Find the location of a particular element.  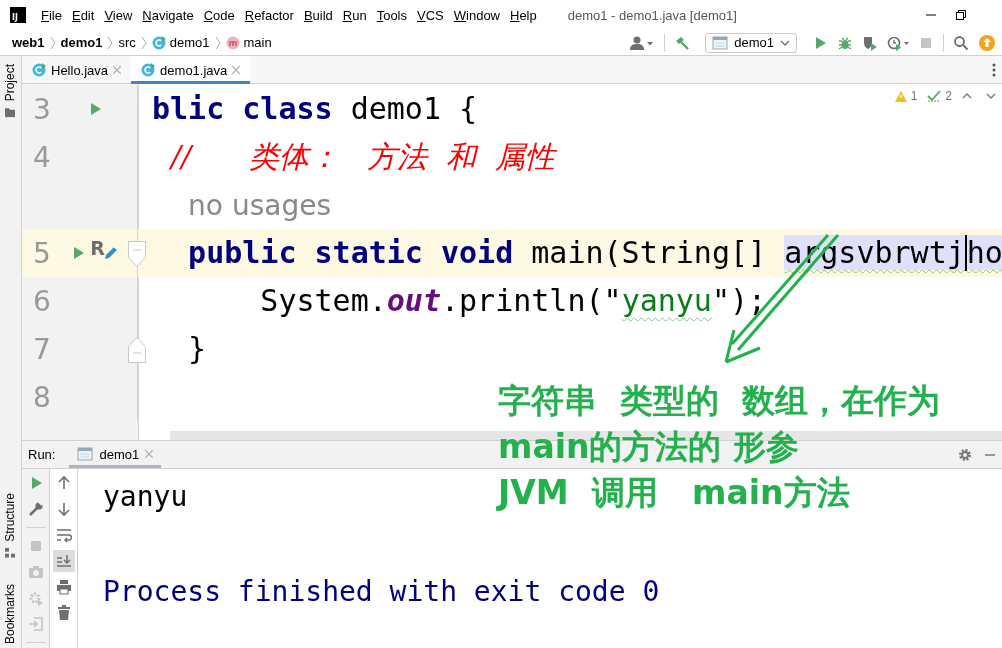

weak-warning-count: 2 is located at coordinates (948, 96).